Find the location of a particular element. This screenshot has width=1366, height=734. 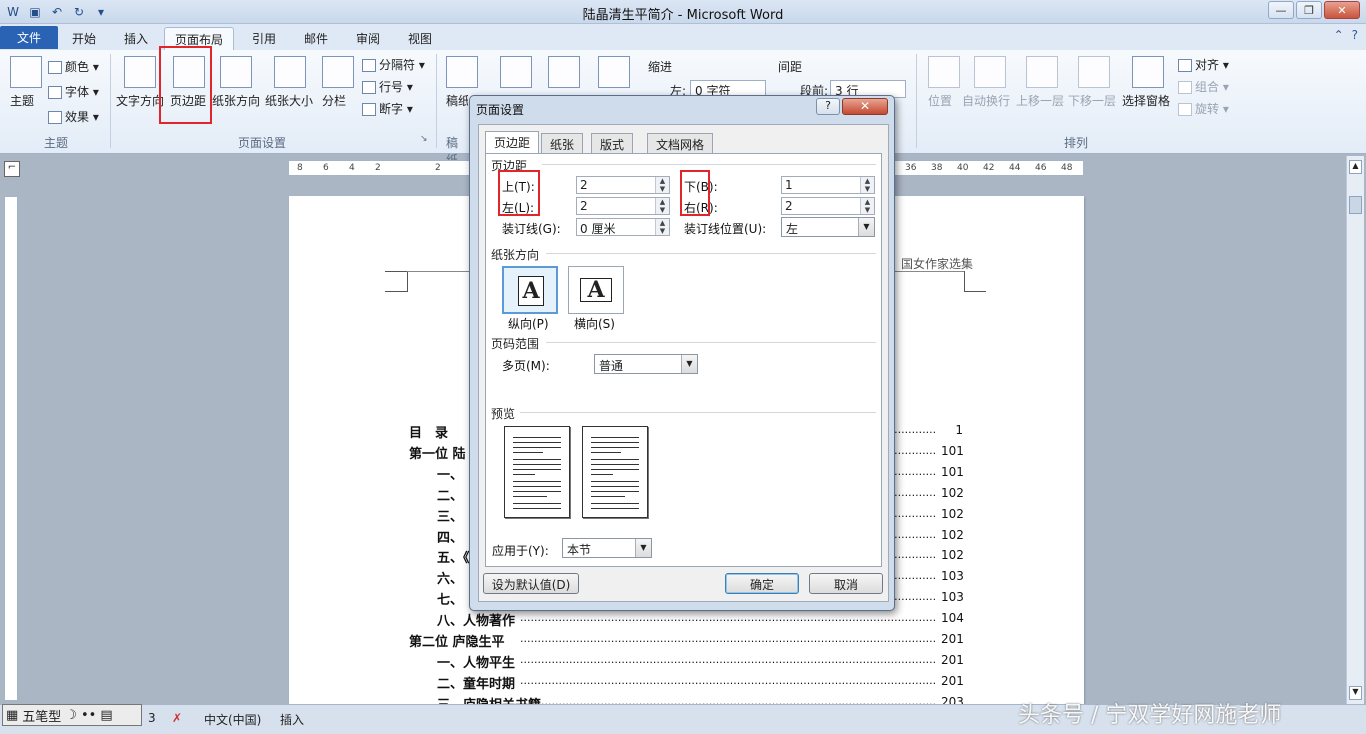

tab-margins: 页边距 is located at coordinates (512, 142).